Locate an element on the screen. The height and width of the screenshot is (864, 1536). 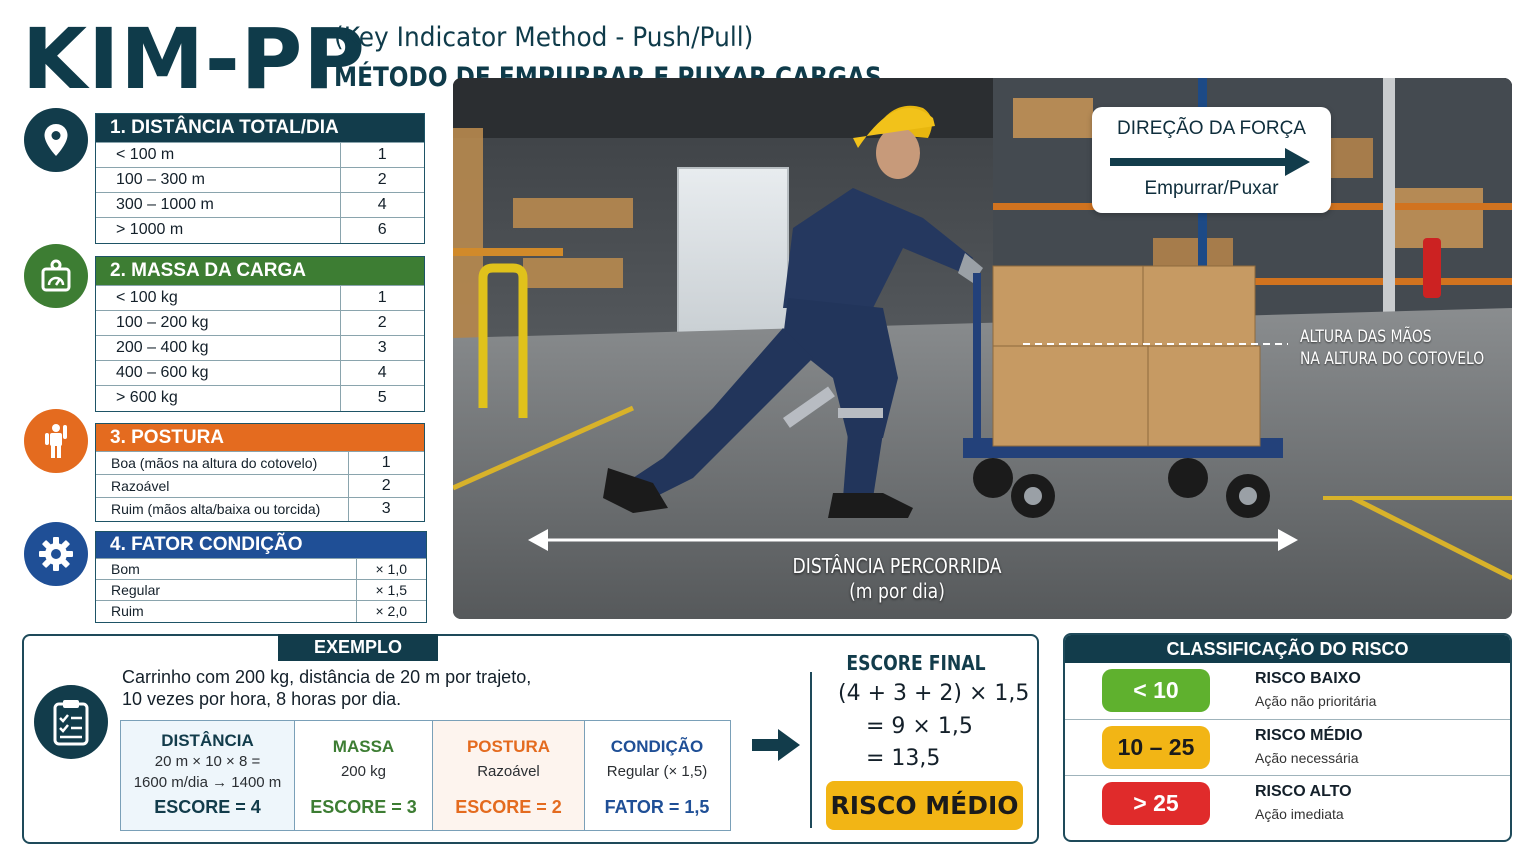
person-posture-icon is located at coordinates (56, 441).